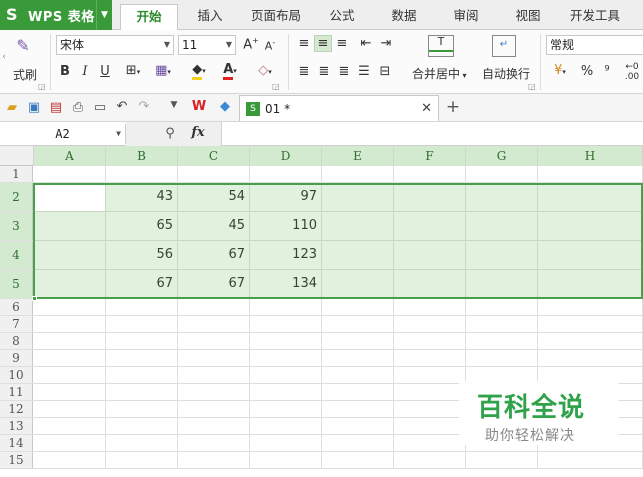  I want to click on percent-button: %, so click(587, 71).